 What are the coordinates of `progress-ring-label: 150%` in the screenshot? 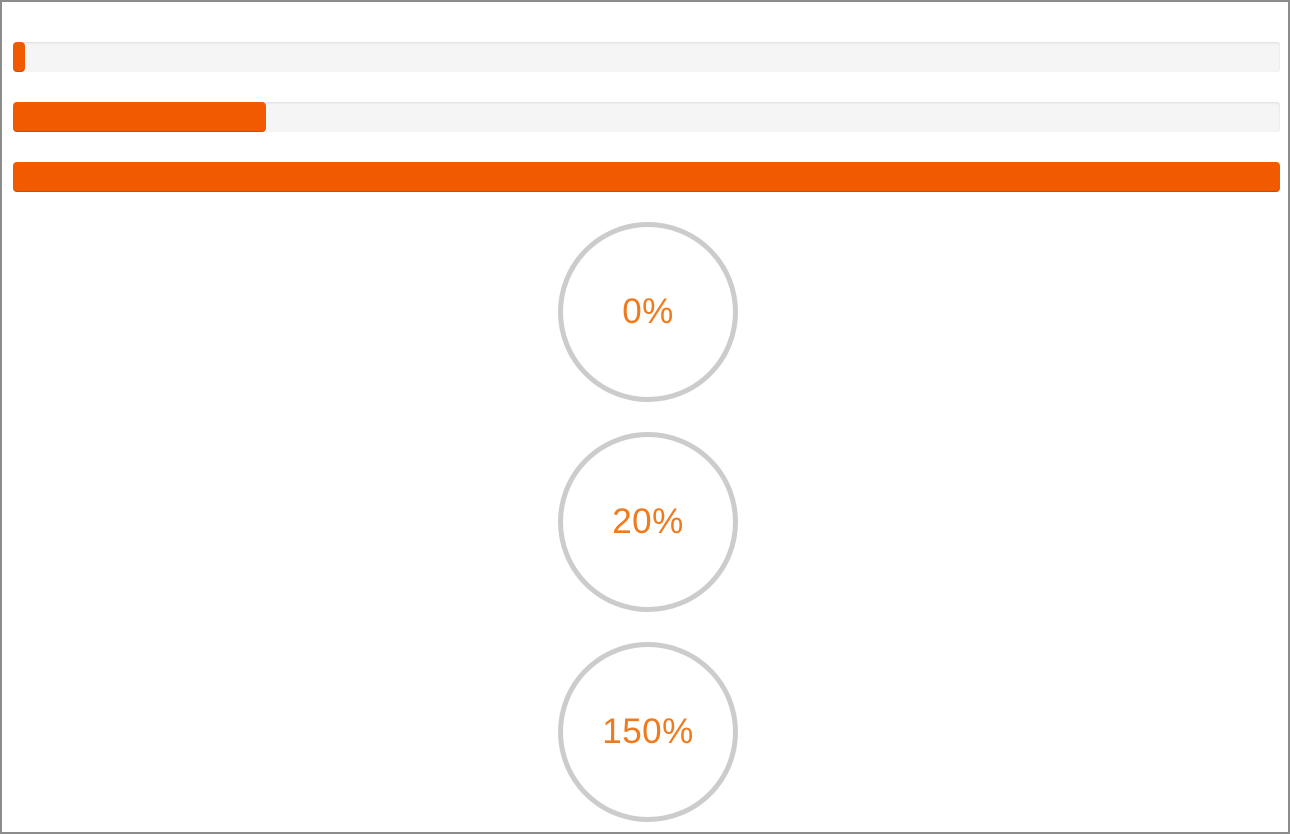 It's located at (648, 731).